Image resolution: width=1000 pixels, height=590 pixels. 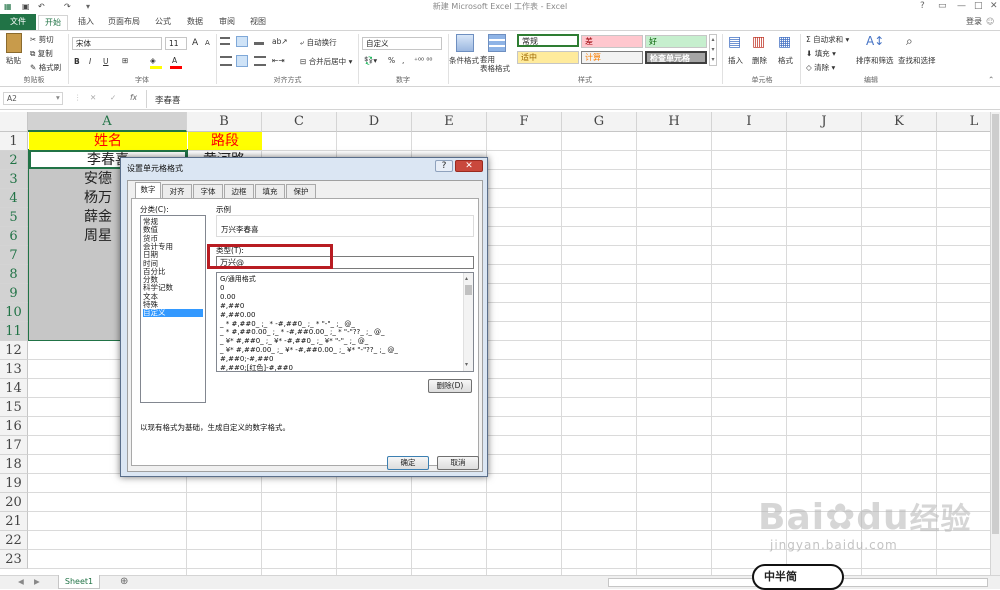 I want to click on decimal-icon: ⁺⁰⁰ ⁰⁰, so click(x=423, y=60).